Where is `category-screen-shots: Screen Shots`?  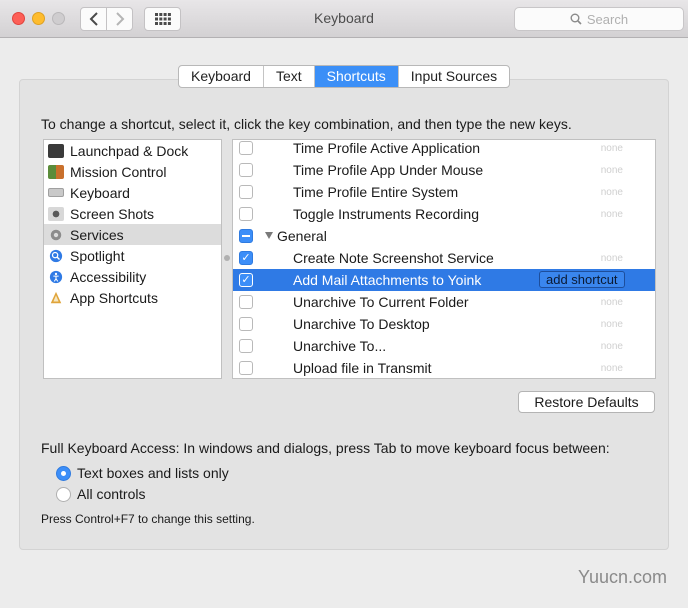 category-screen-shots: Screen Shots is located at coordinates (132, 213).